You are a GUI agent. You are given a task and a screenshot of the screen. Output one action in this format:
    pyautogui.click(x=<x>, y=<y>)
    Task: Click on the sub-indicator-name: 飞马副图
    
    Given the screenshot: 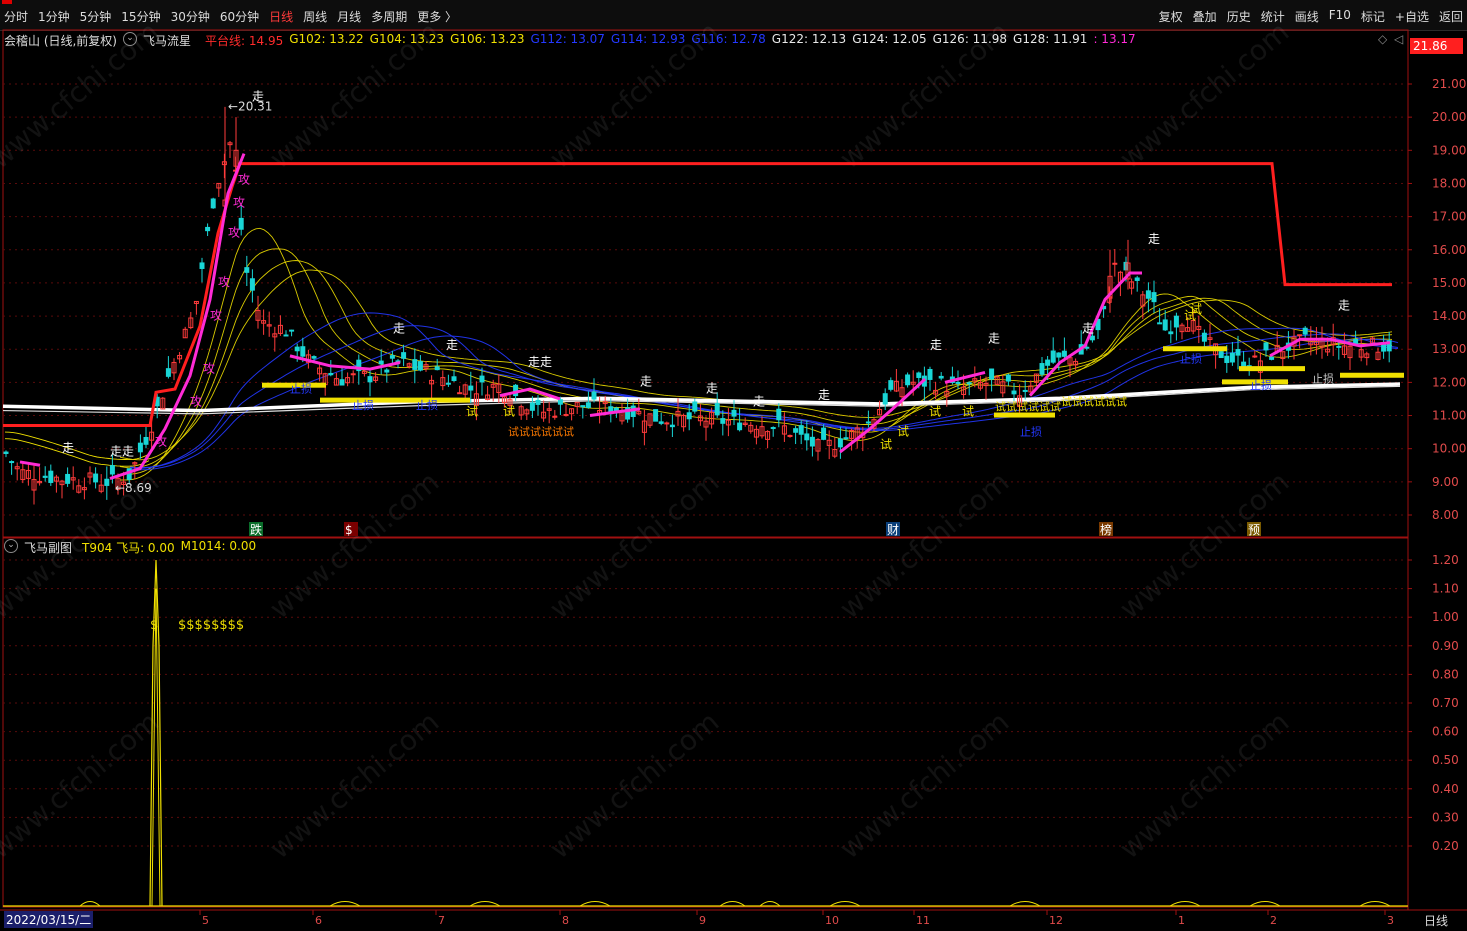 What is the action you would take?
    pyautogui.click(x=48, y=548)
    